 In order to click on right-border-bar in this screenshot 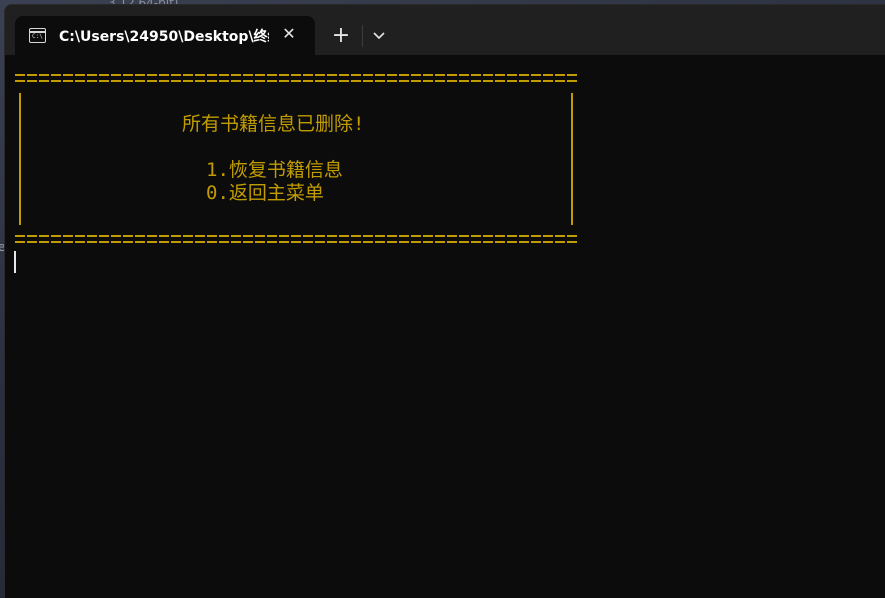, I will do `click(572, 159)`.